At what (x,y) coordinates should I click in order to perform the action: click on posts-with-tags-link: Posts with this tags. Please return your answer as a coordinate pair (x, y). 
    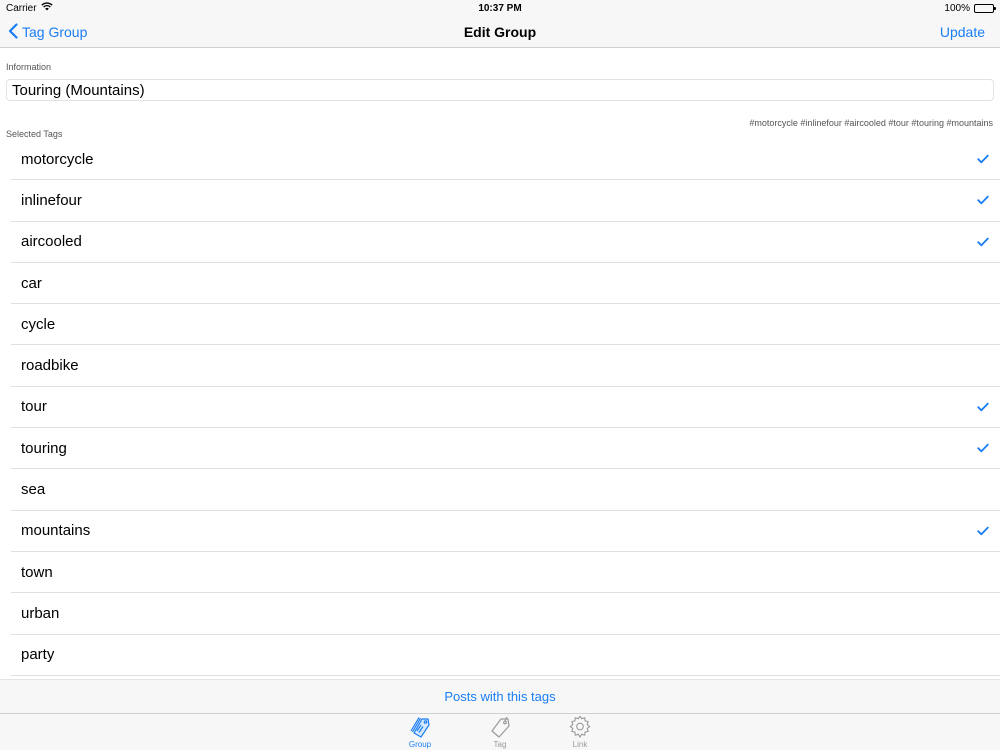
    Looking at the image, I should click on (499, 696).